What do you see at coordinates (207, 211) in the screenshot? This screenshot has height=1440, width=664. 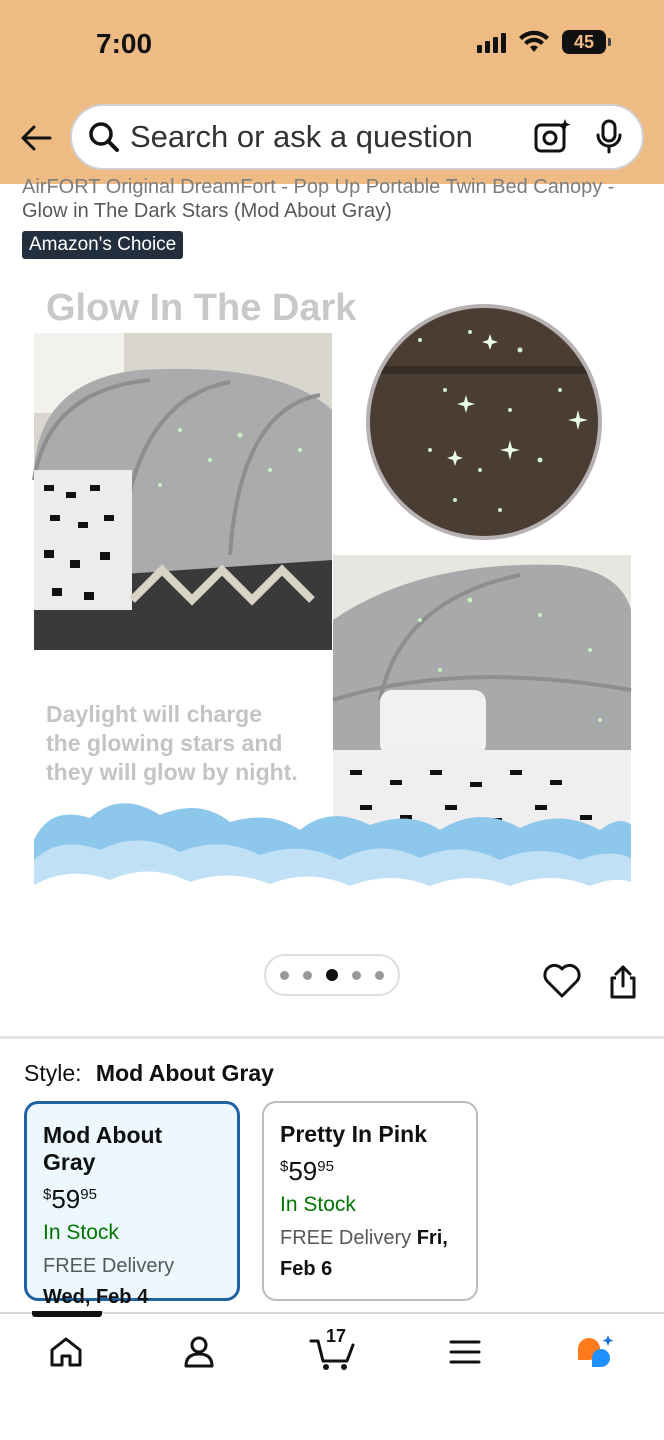 I see `product-title-line-2: Glow in The Dark Stars (Mod About Gray)` at bounding box center [207, 211].